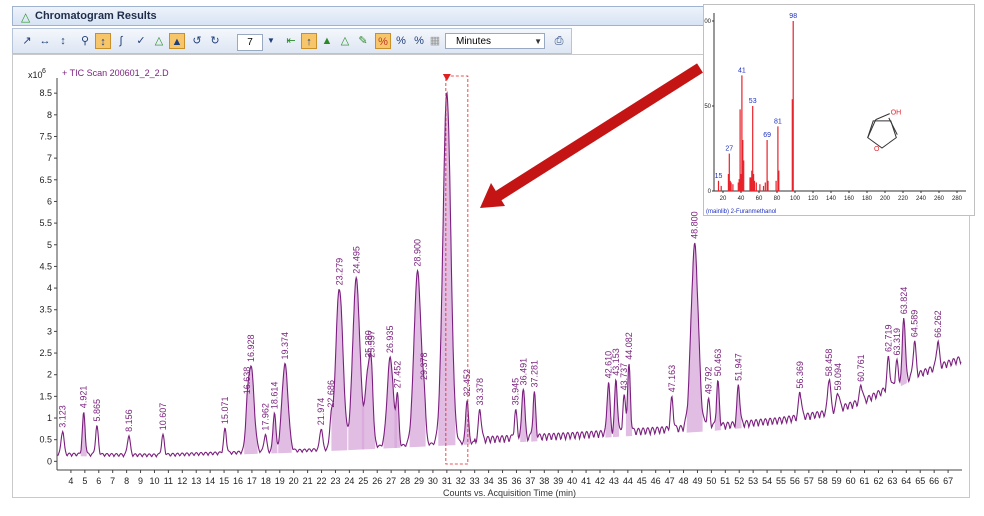  What do you see at coordinates (885, 199) in the screenshot?
I see `spectrum-x-tick-label: 200` at bounding box center [885, 199].